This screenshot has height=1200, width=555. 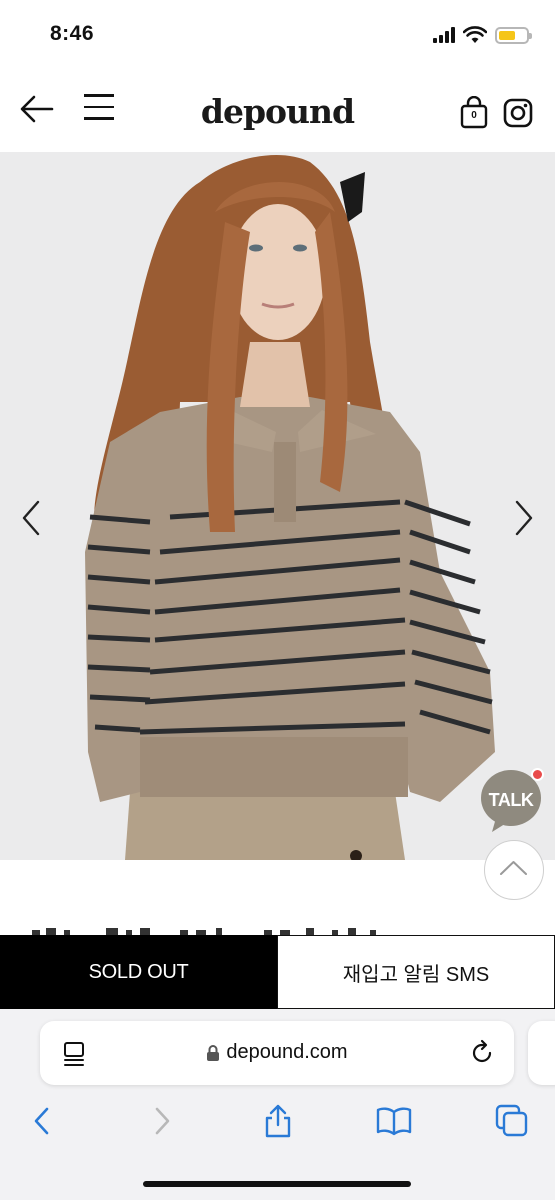 I want to click on browser-forward-button, so click(x=162, y=1121).